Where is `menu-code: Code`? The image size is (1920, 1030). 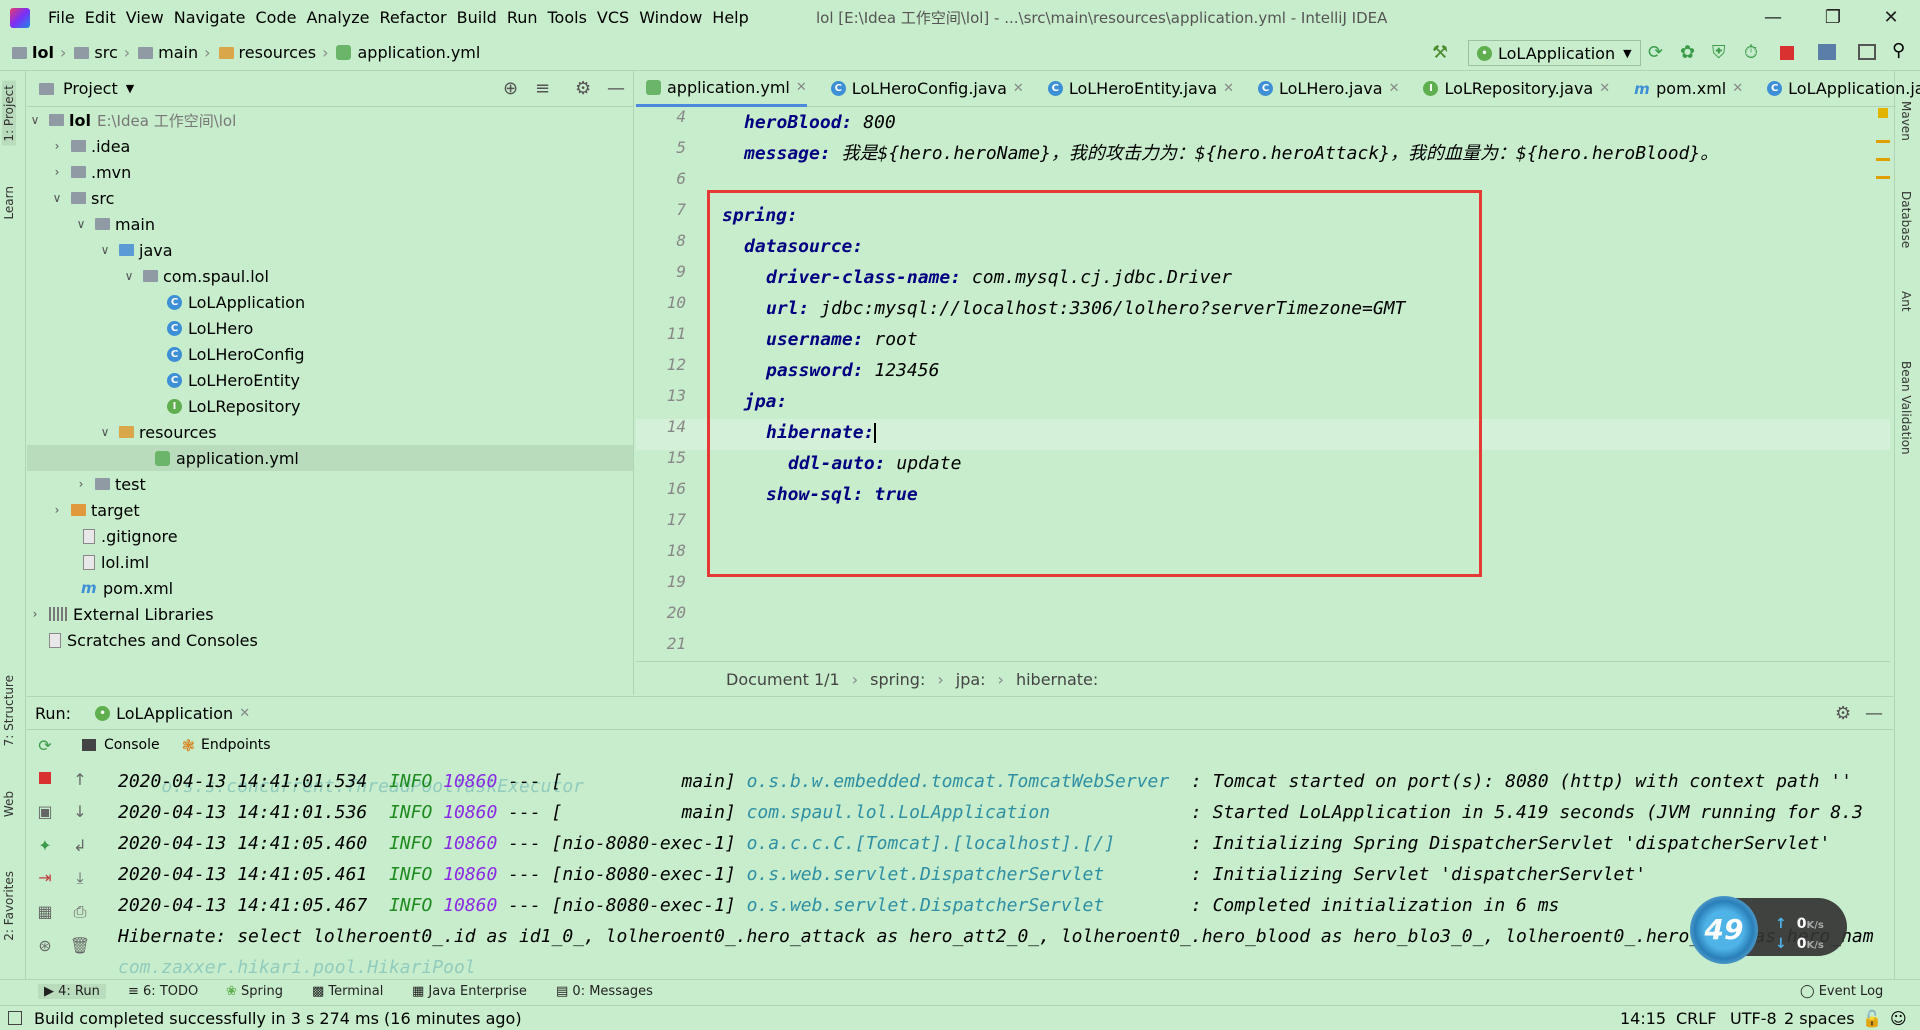 menu-code: Code is located at coordinates (276, 17).